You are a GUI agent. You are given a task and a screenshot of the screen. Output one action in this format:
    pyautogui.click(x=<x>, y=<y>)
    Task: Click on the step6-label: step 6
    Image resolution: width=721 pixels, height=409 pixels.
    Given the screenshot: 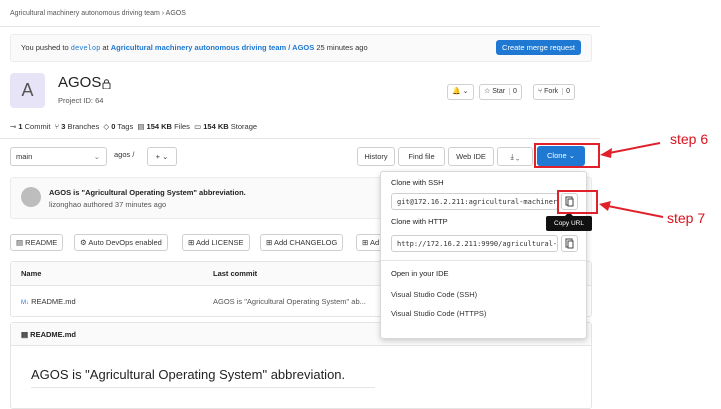 What is the action you would take?
    pyautogui.click(x=689, y=139)
    